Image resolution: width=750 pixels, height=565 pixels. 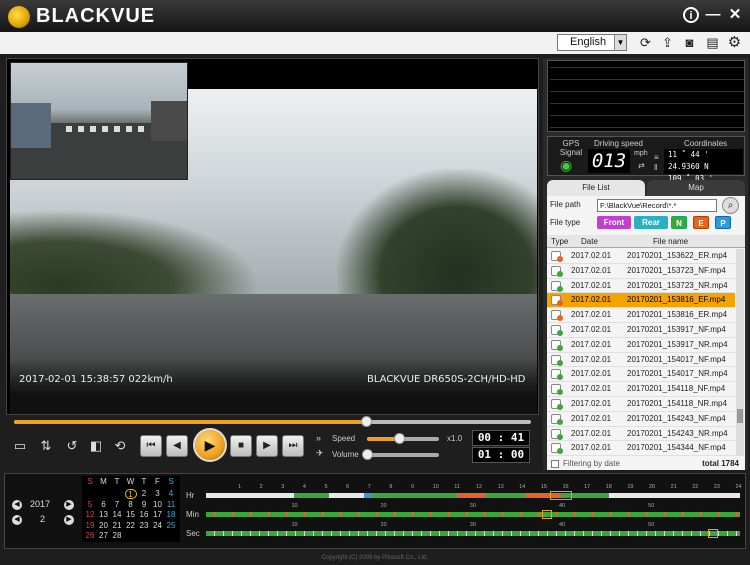 What do you see at coordinates (17, 505) in the screenshot?
I see `year-prev-button: ◀` at bounding box center [17, 505].